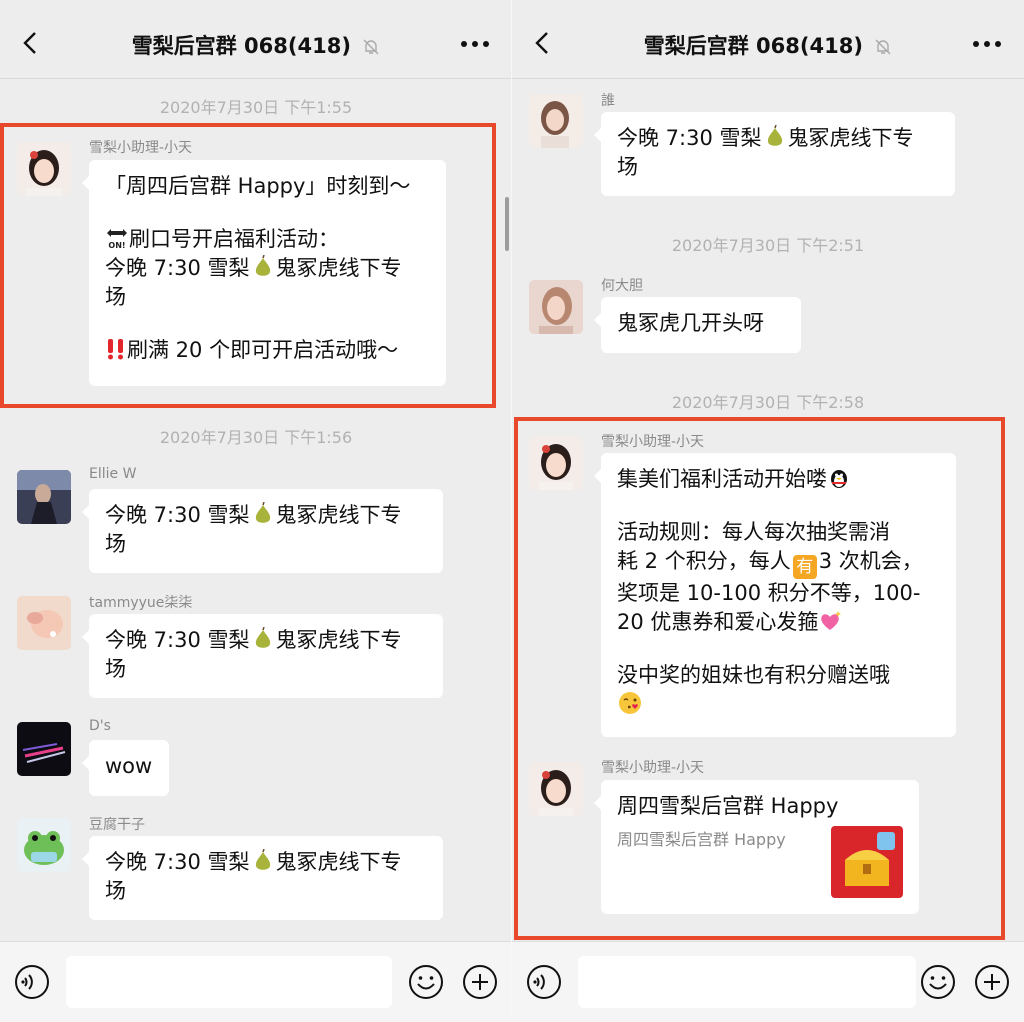 This screenshot has height=1022, width=1024. What do you see at coordinates (256, 437) in the screenshot?
I see `timestamp: 2020年7月30日 下午1:56` at bounding box center [256, 437].